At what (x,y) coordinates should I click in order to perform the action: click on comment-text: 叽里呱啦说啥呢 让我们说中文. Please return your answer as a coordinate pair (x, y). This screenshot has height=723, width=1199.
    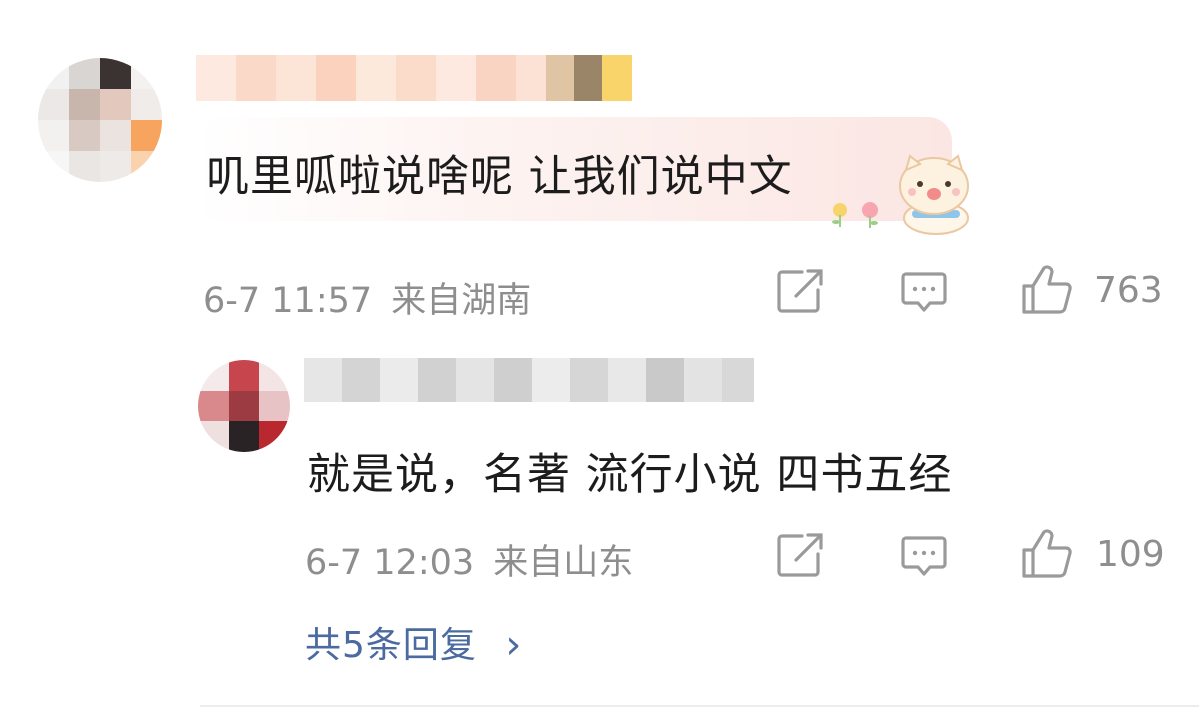
    Looking at the image, I should click on (499, 177).